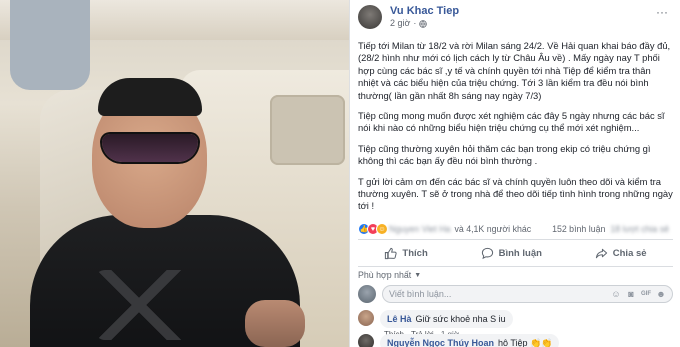 The image size is (680, 347). I want to click on person-arm, so click(275, 323).